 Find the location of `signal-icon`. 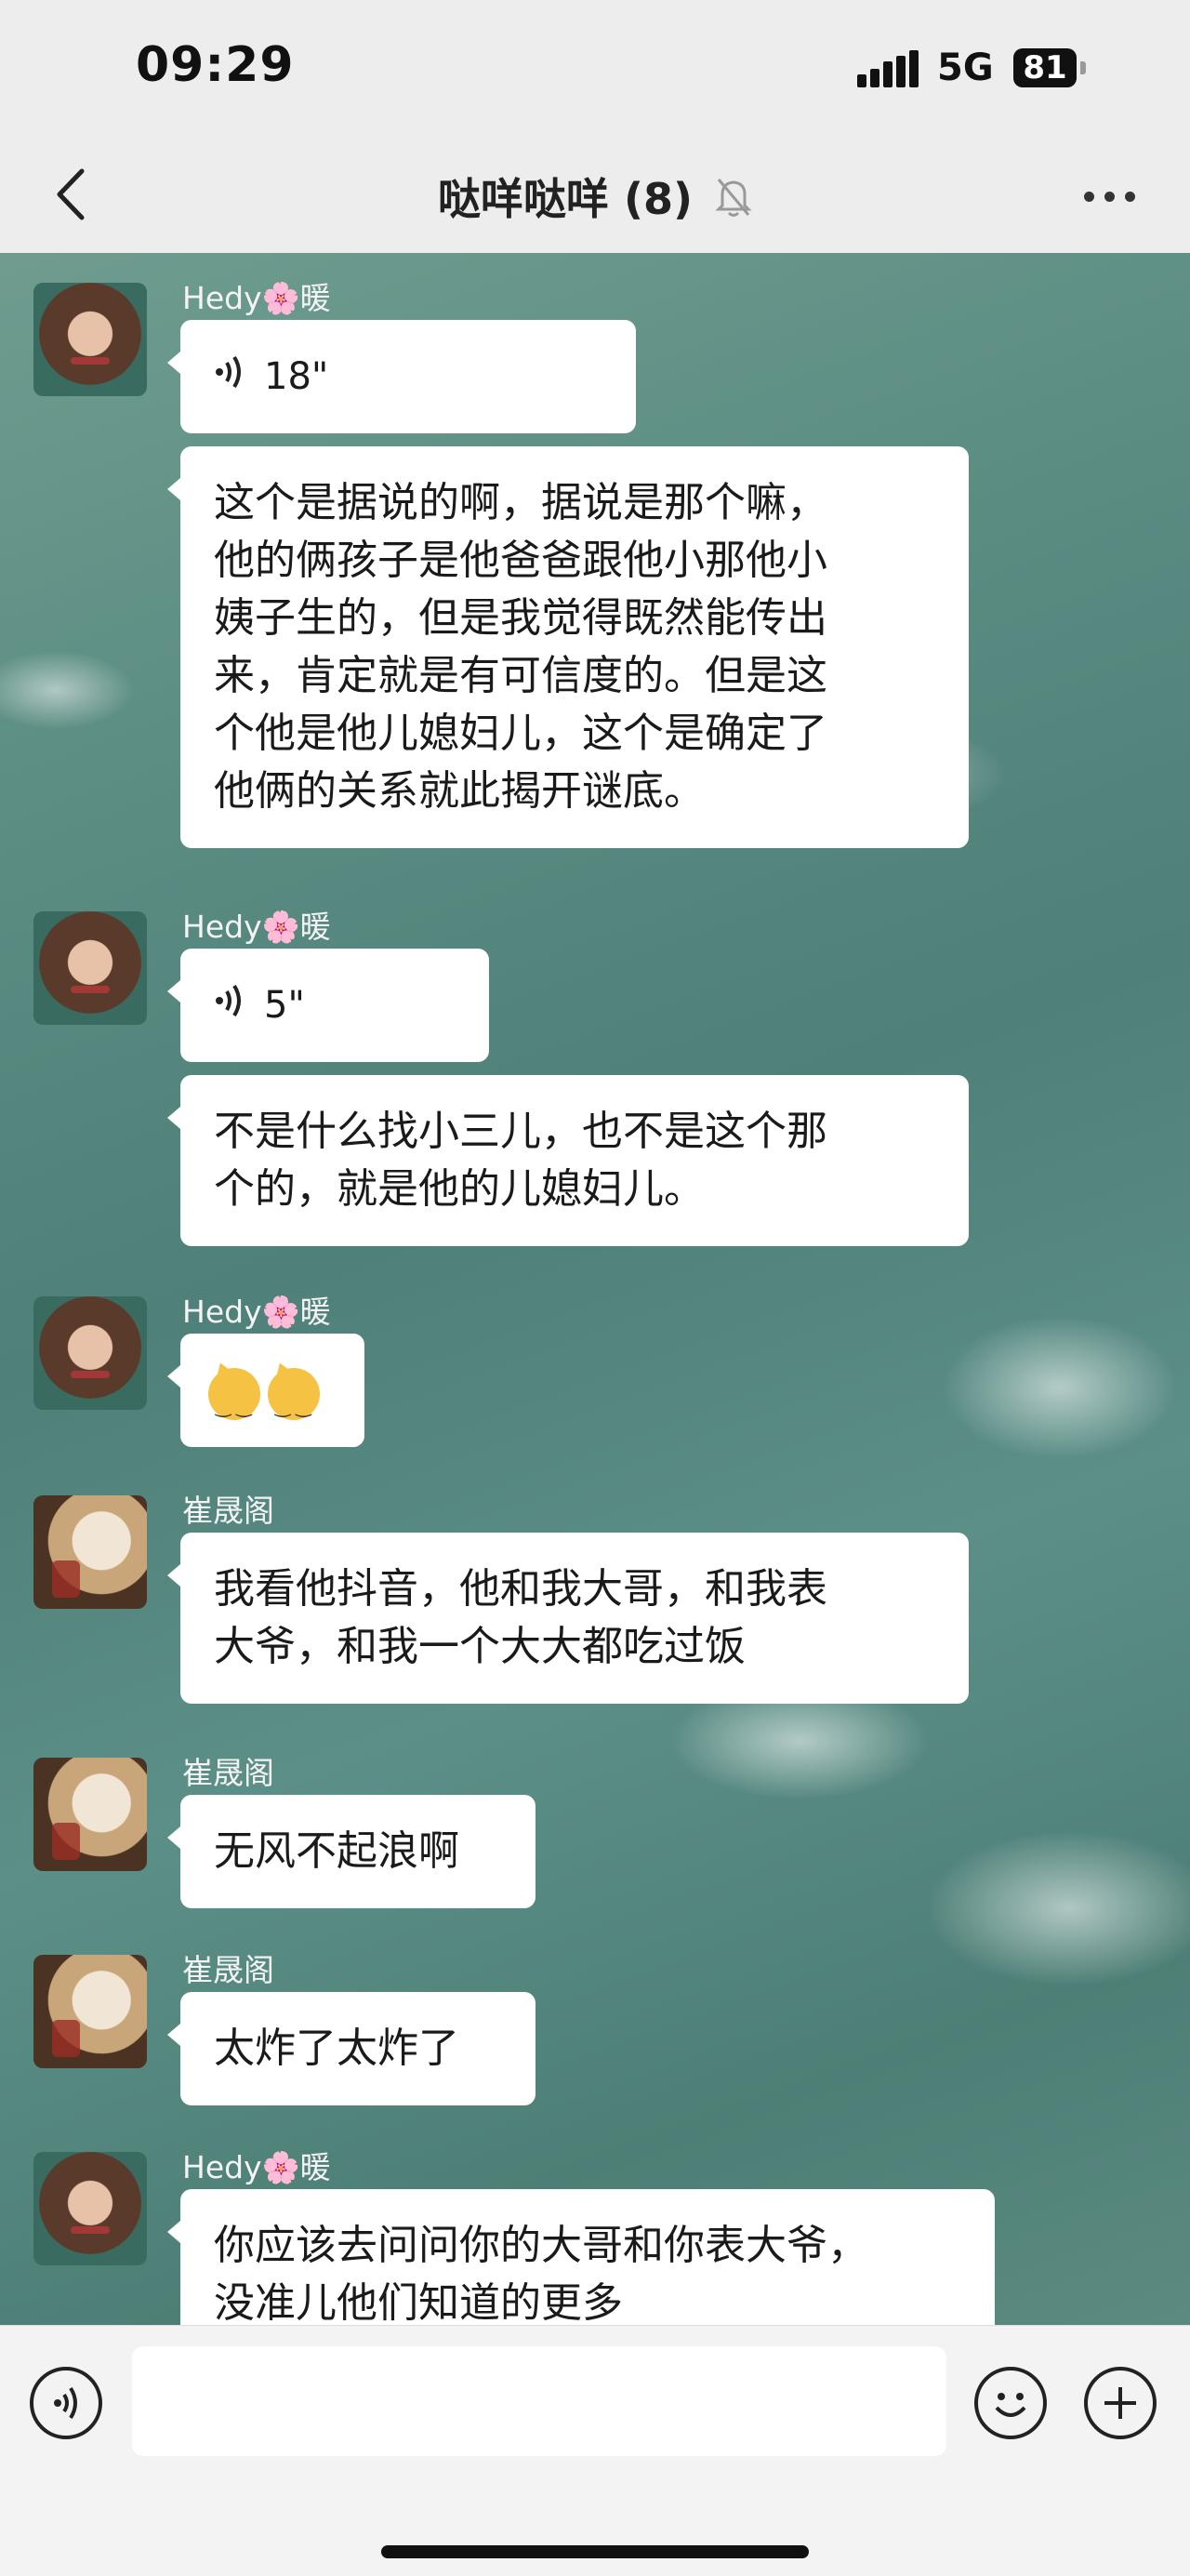

signal-icon is located at coordinates (888, 68).